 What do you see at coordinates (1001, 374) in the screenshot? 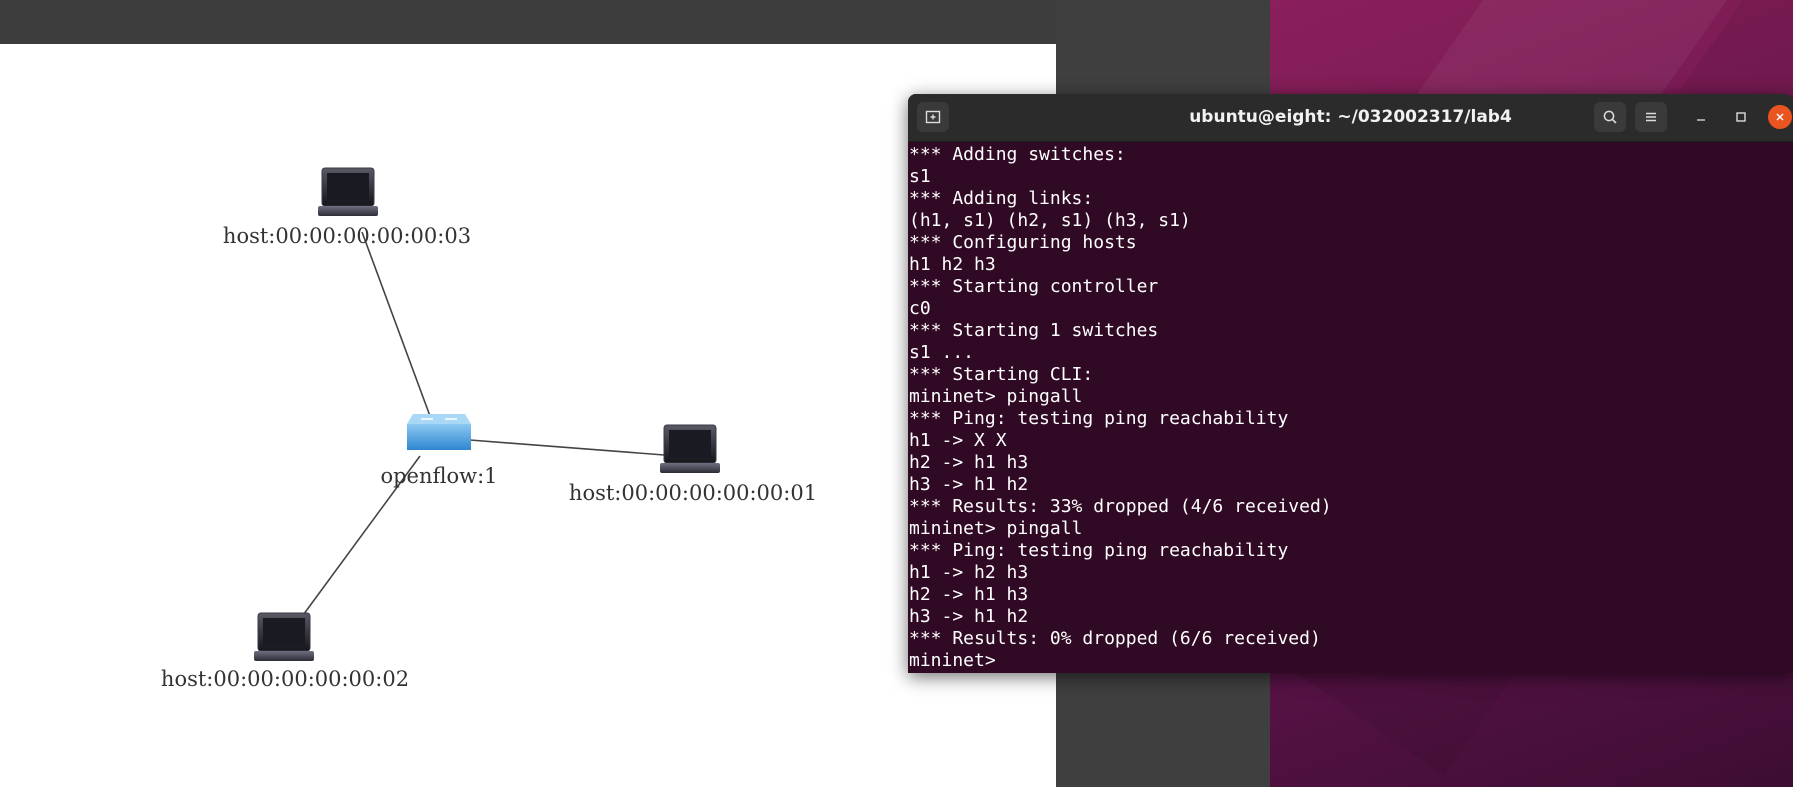
I see `terminal-line: *** Starting CLI:` at bounding box center [1001, 374].